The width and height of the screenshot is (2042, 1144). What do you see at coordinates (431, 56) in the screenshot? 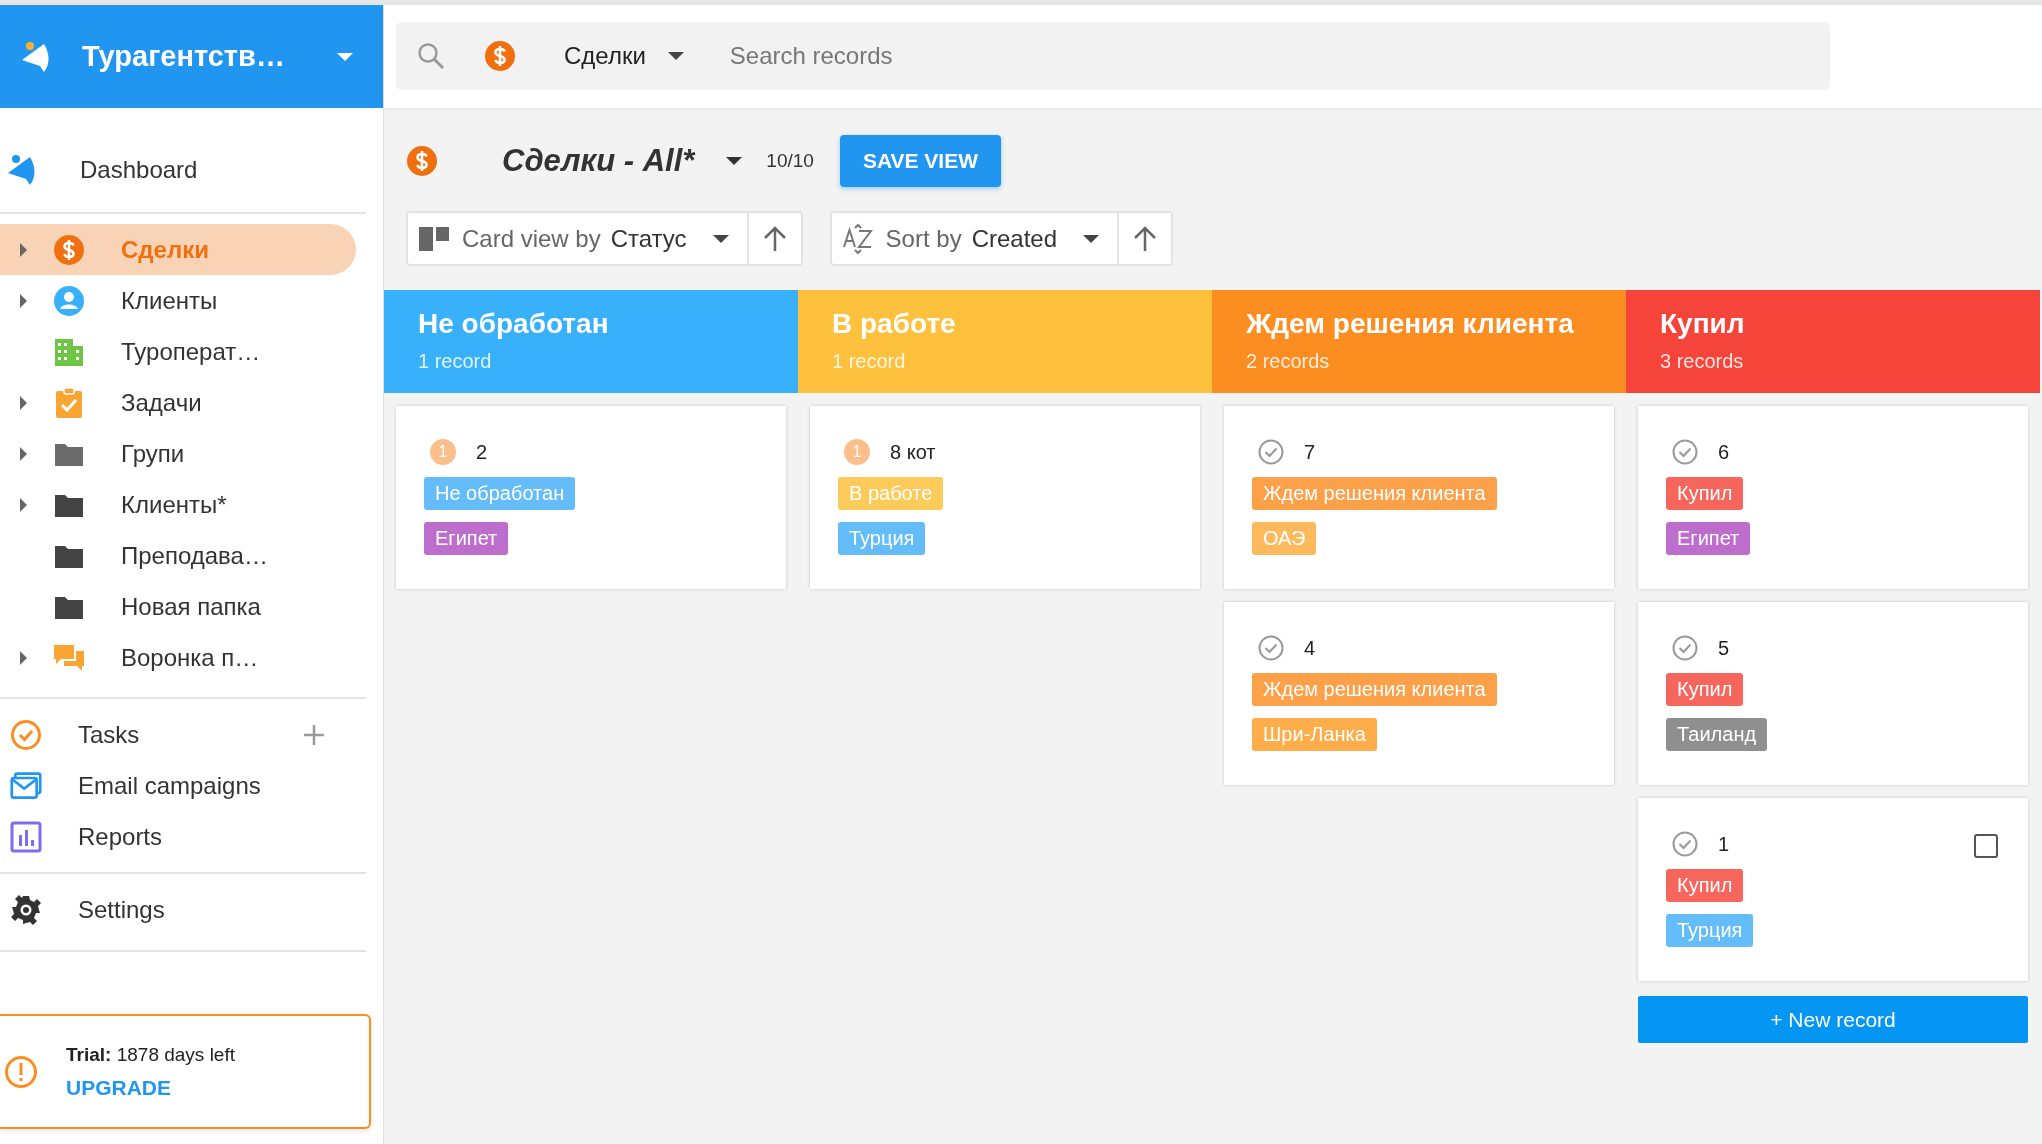
I see `search-icon` at bounding box center [431, 56].